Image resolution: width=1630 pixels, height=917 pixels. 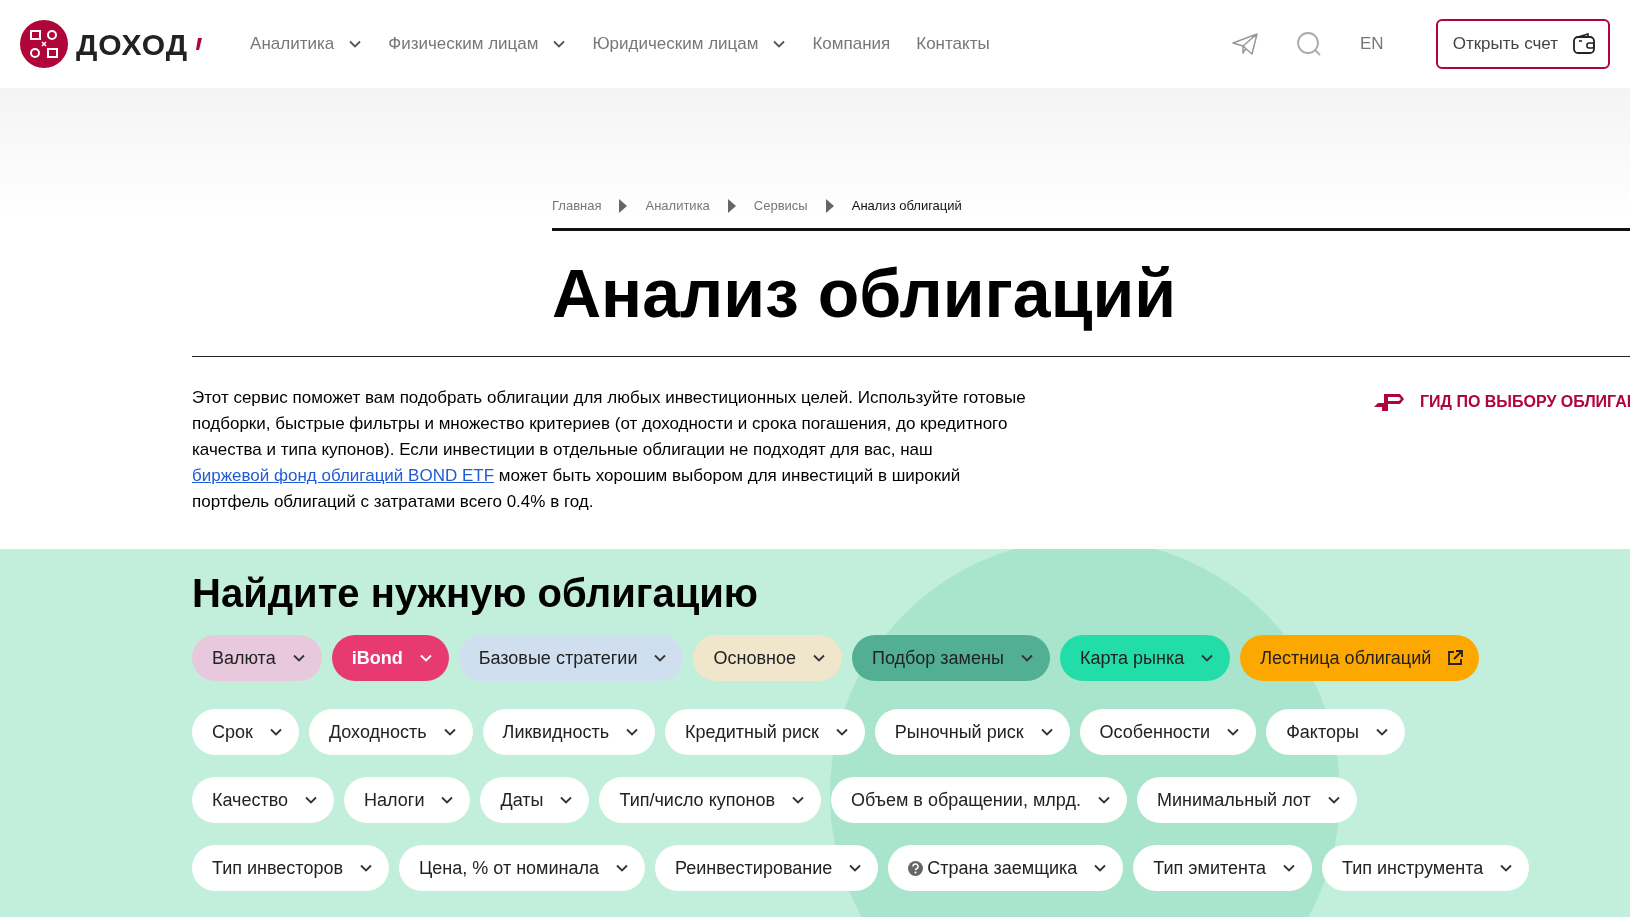 I want to click on filter-button: Кредитный риск, so click(x=765, y=732).